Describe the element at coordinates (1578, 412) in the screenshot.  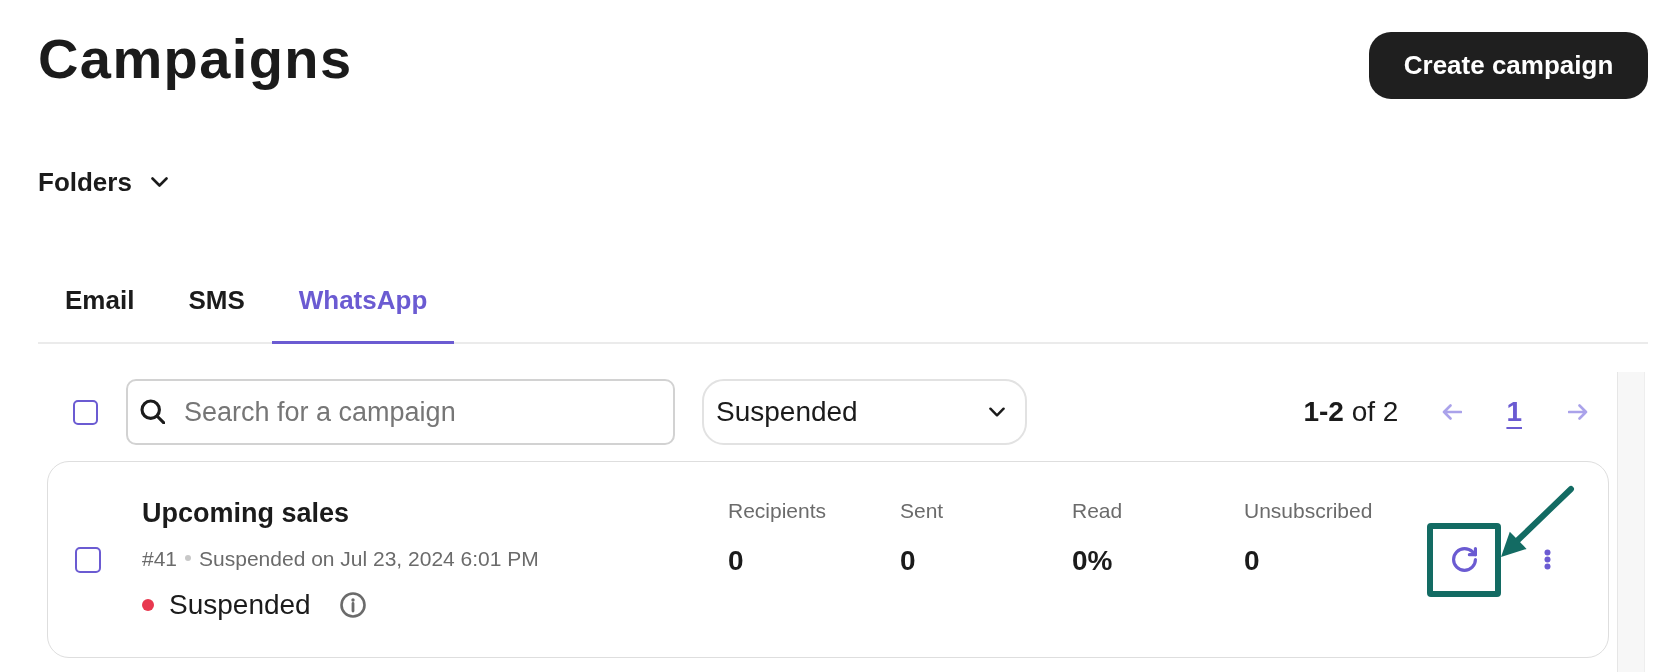
I see `arrow-right-icon` at that location.